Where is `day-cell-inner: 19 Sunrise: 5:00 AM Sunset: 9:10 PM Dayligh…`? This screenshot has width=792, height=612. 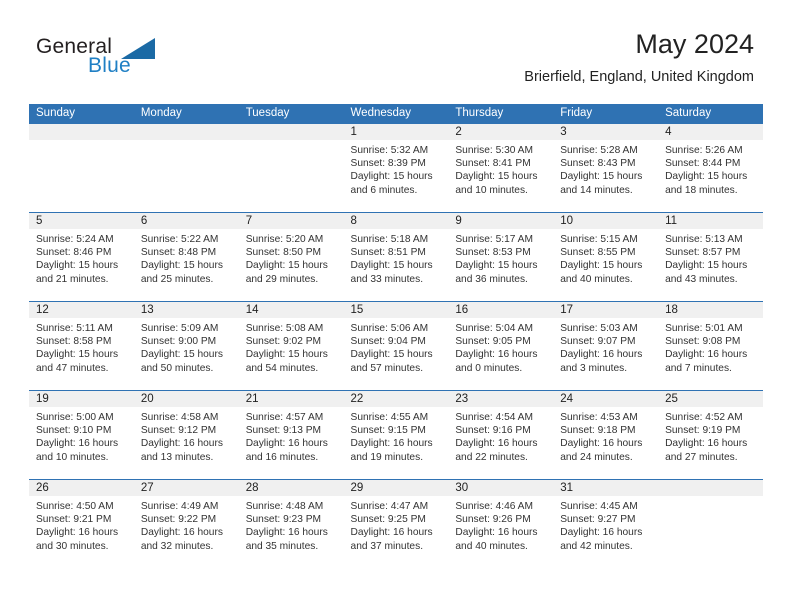
day-cell-inner: 19 Sunrise: 5:00 AM Sunset: 9:10 PM Dayligh… is located at coordinates (81, 435).